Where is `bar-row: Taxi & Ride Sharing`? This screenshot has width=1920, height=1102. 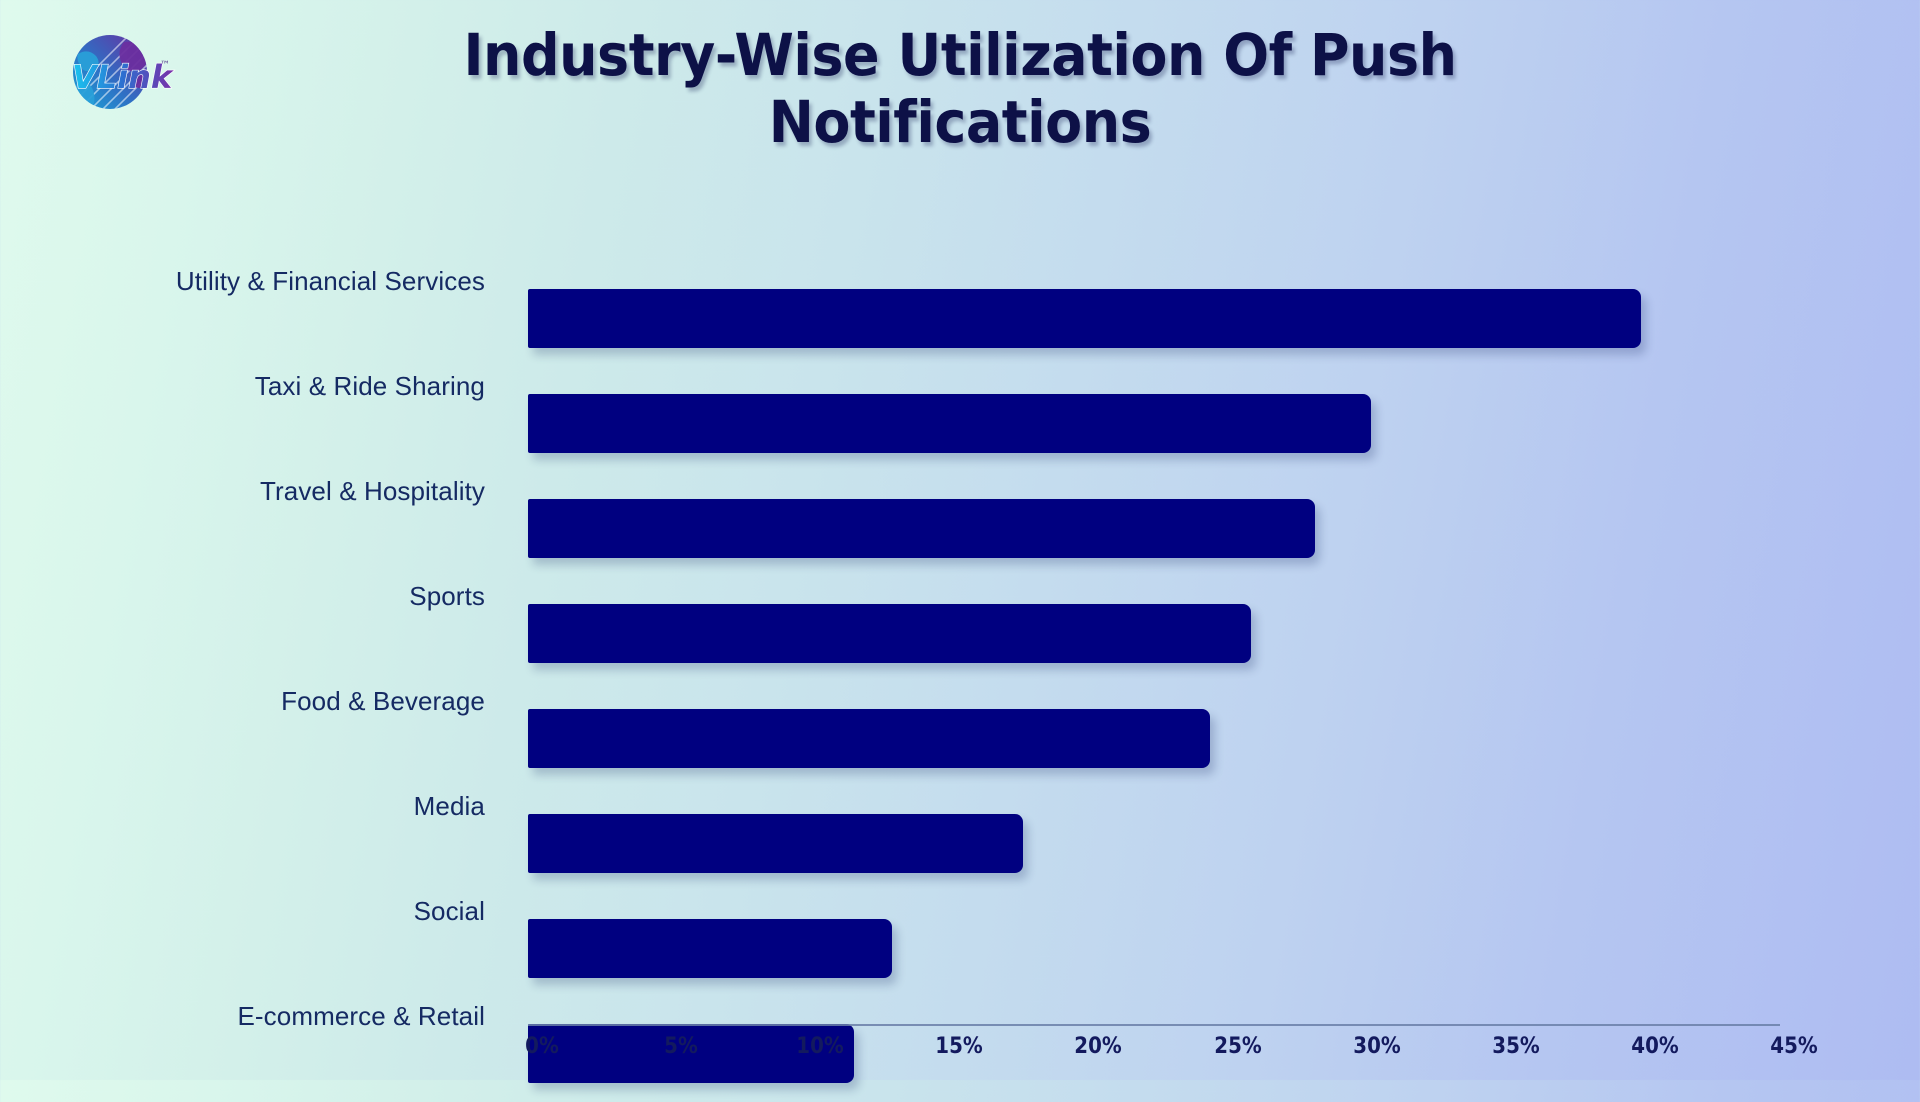
bar-row: Taxi & Ride Sharing is located at coordinates (960, 419).